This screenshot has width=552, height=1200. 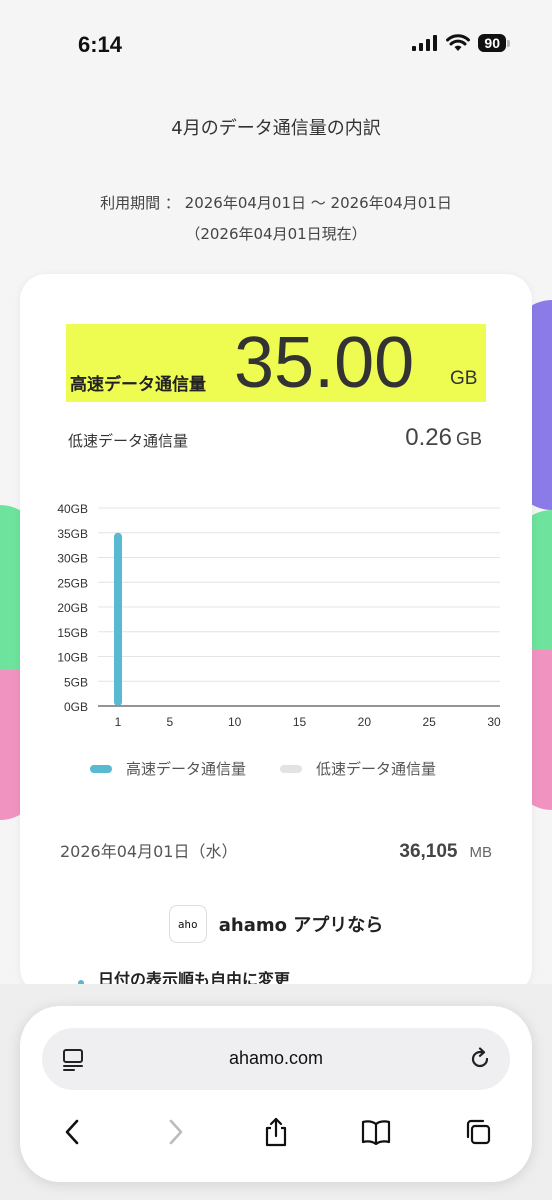 What do you see at coordinates (186, 769) in the screenshot?
I see `legend-label-high-speed: 高速データ通信量` at bounding box center [186, 769].